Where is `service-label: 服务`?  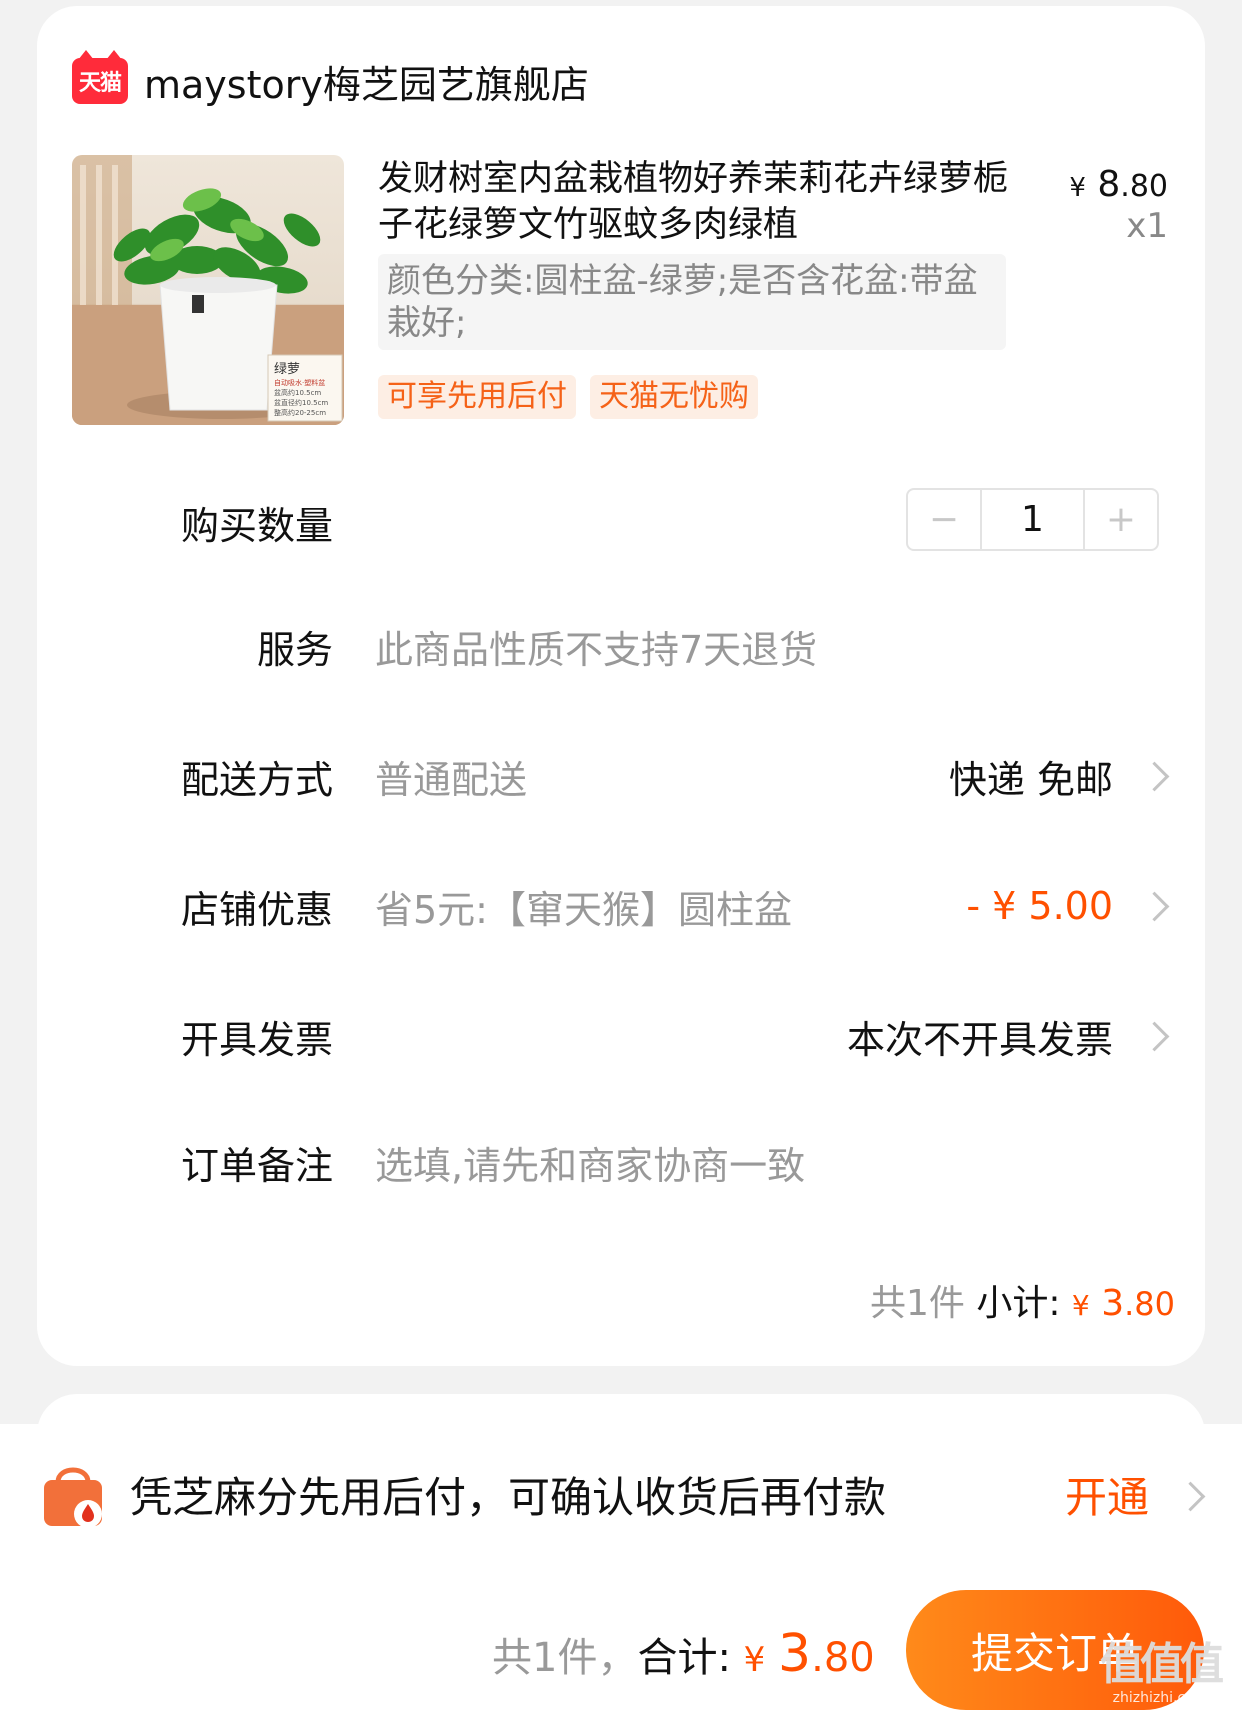 service-label: 服务 is located at coordinates (294, 649).